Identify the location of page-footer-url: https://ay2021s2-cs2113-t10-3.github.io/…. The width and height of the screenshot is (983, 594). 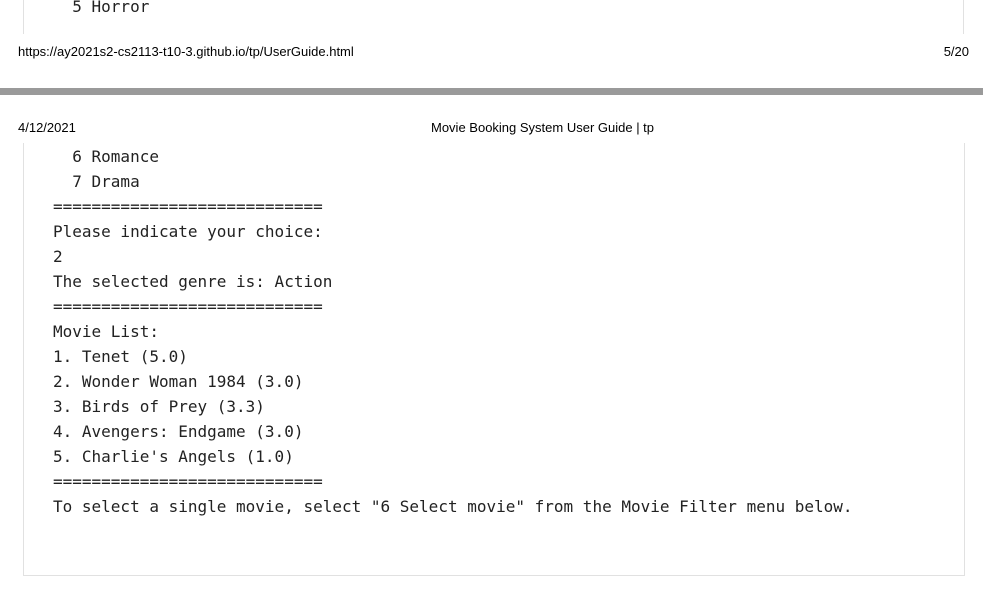
(186, 51).